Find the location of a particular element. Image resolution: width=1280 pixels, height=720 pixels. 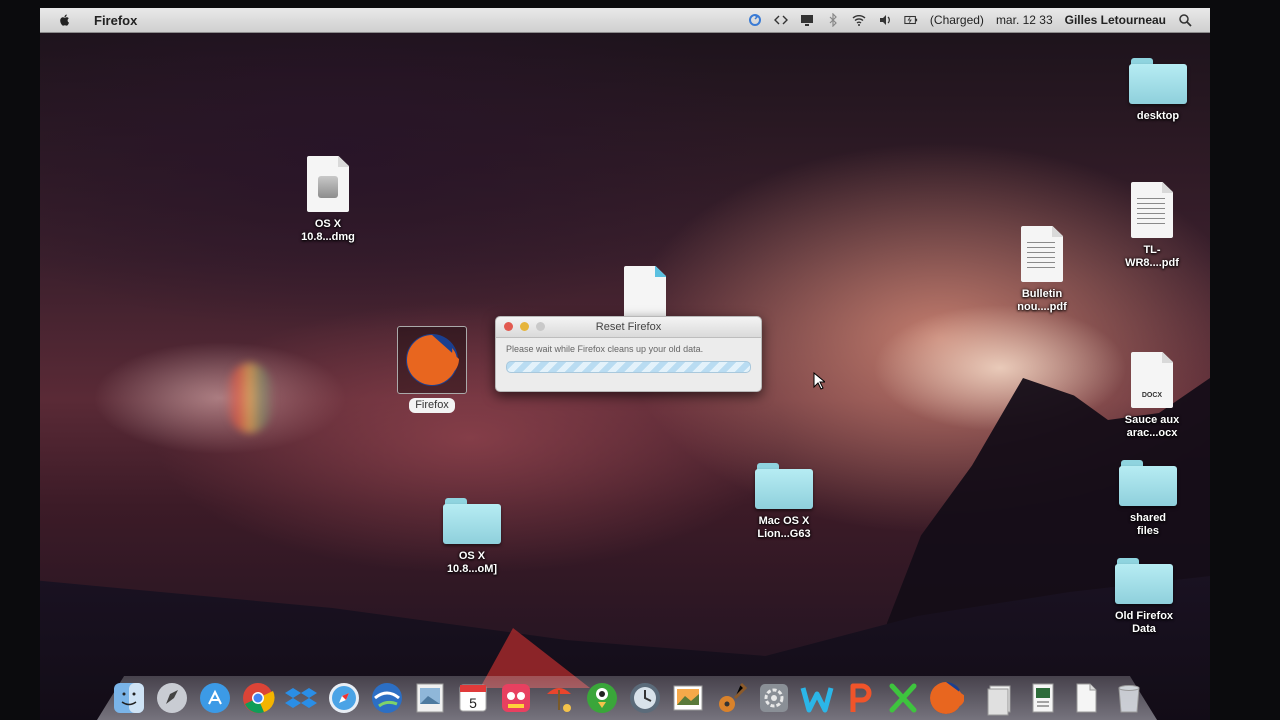

dock: 5 is located at coordinates (630, 697).